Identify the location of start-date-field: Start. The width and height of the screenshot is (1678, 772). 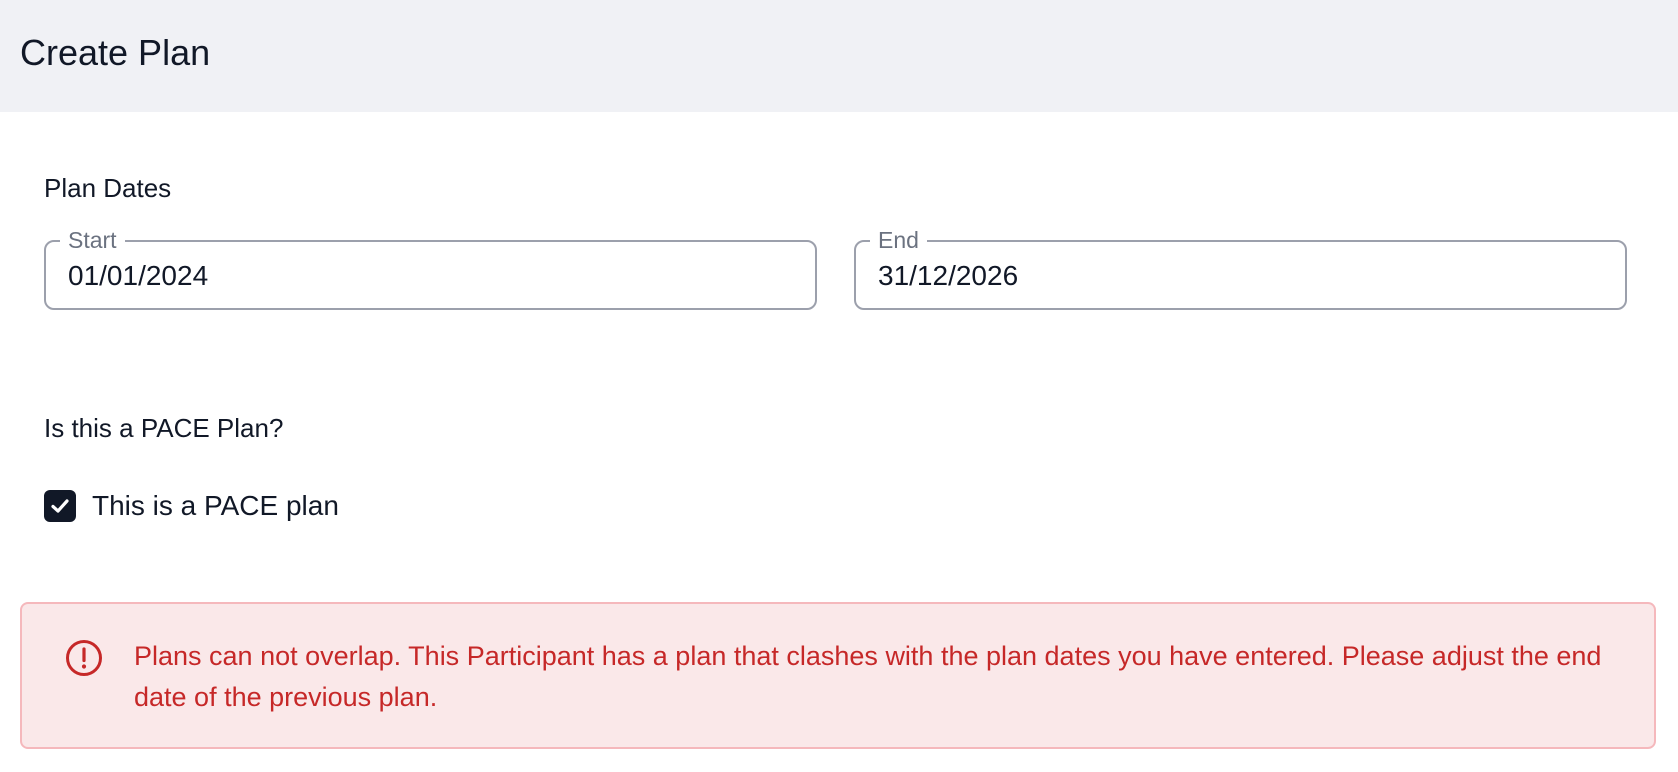
(430, 268).